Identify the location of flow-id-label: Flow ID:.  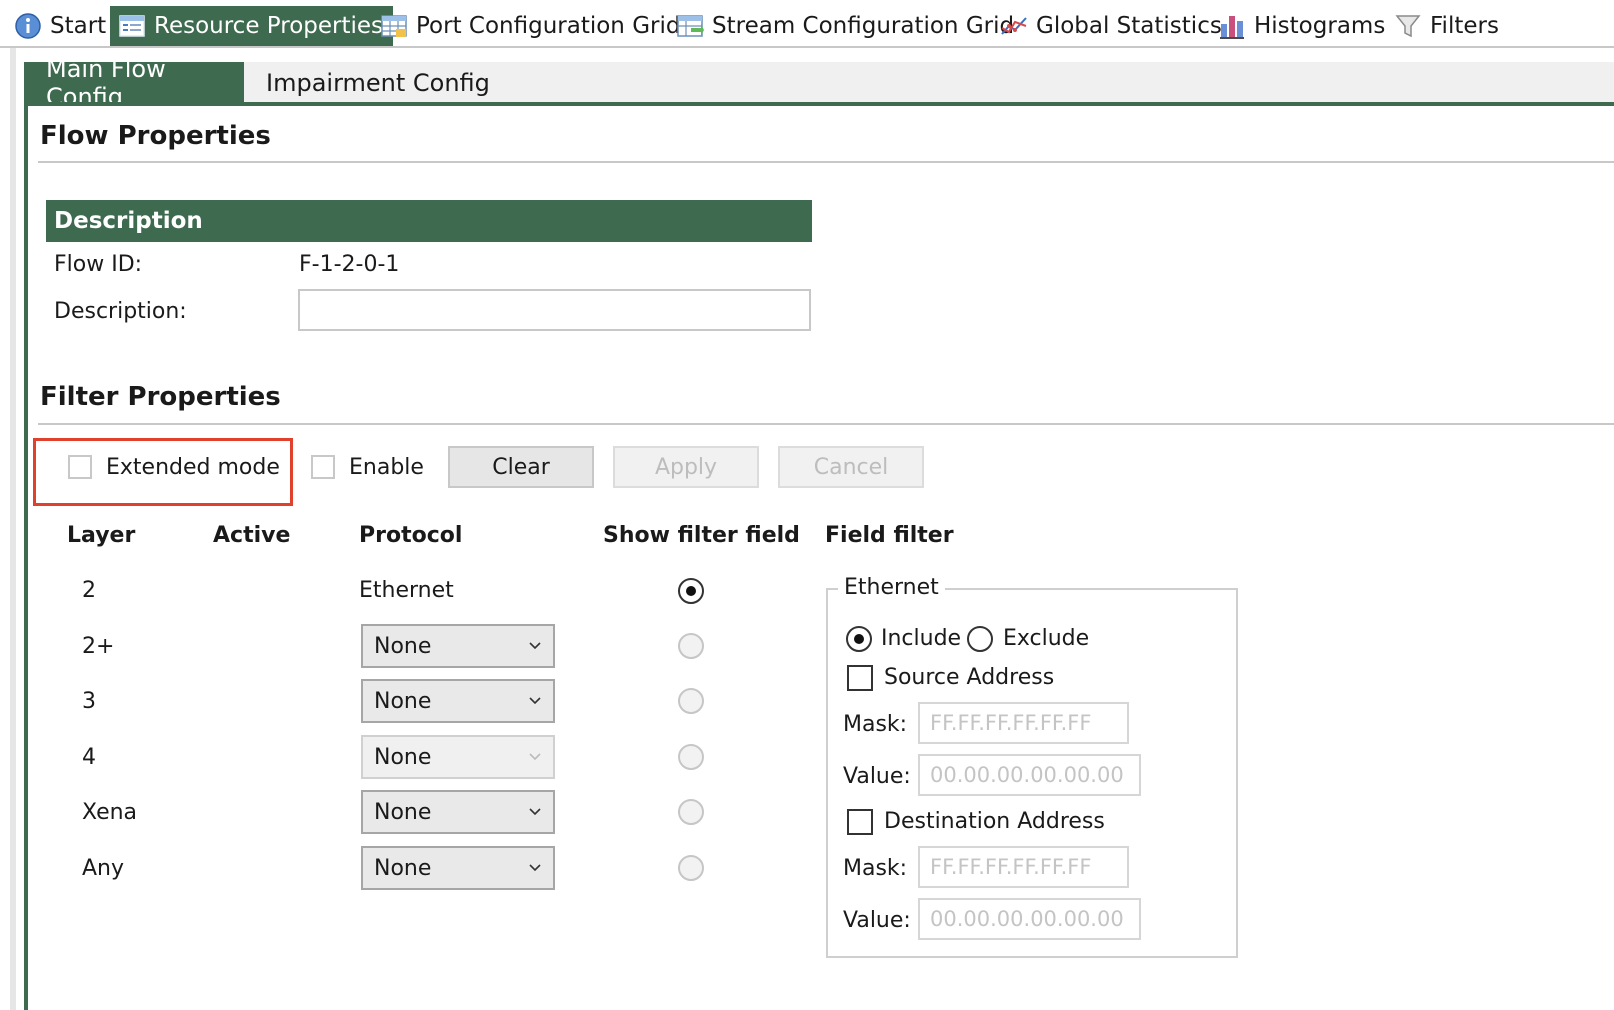
(98, 264).